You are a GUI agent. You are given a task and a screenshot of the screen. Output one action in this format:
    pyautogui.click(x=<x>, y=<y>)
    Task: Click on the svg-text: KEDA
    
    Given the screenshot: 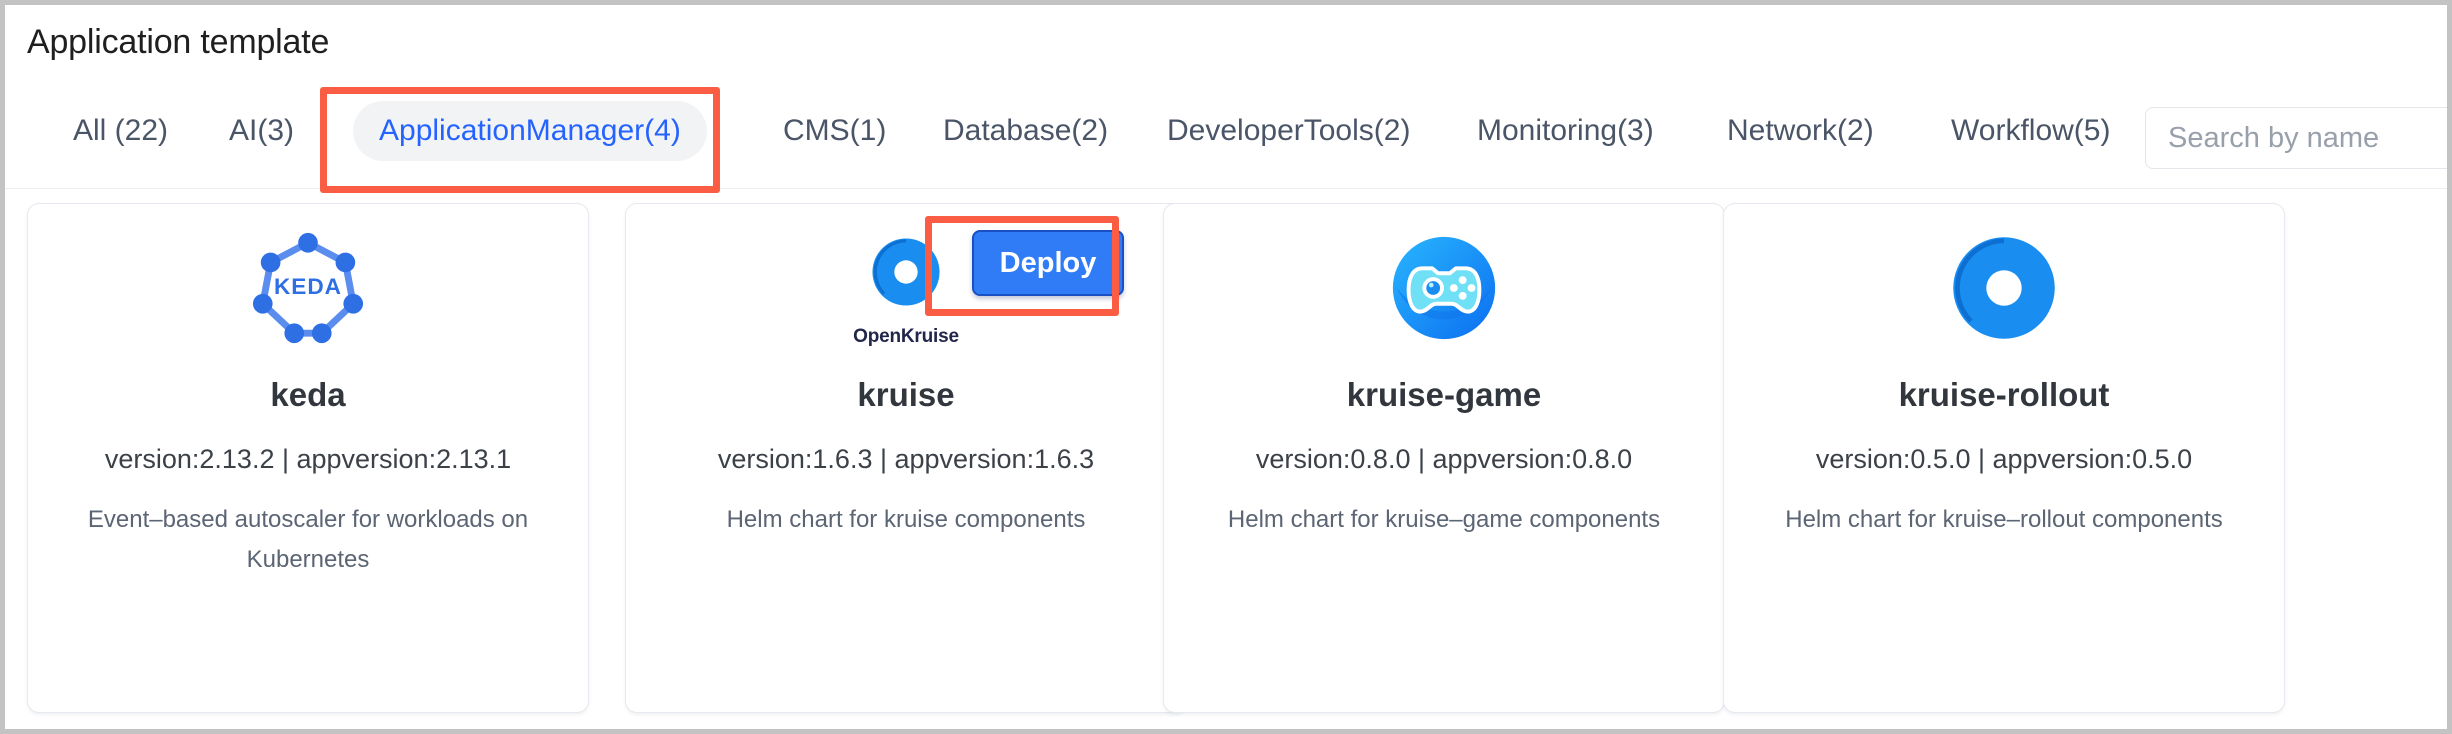 What is the action you would take?
    pyautogui.click(x=308, y=286)
    